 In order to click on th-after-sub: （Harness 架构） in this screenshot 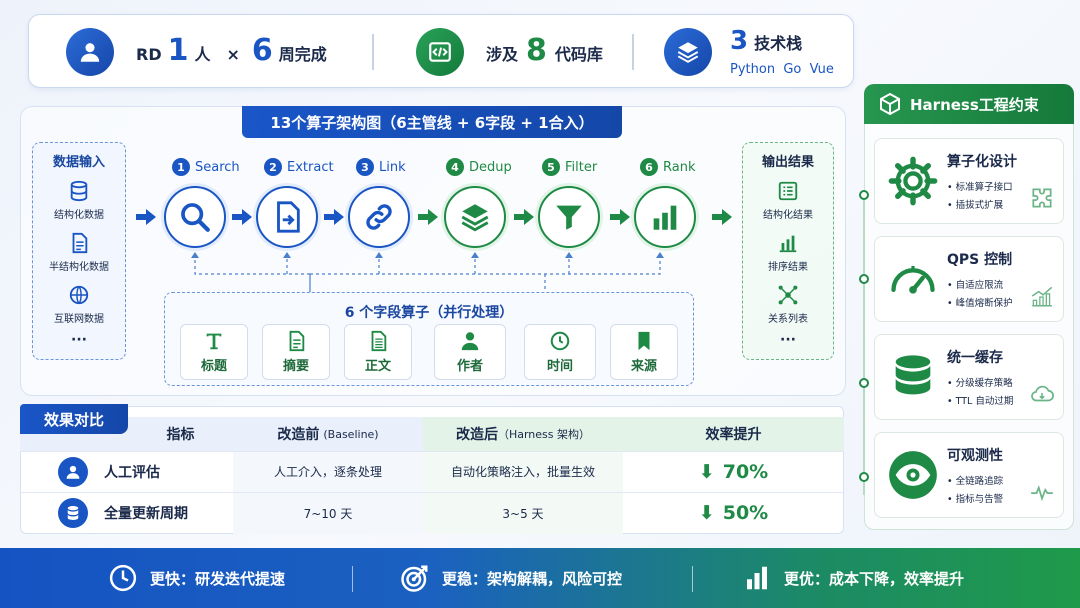, I will do `click(544, 434)`.